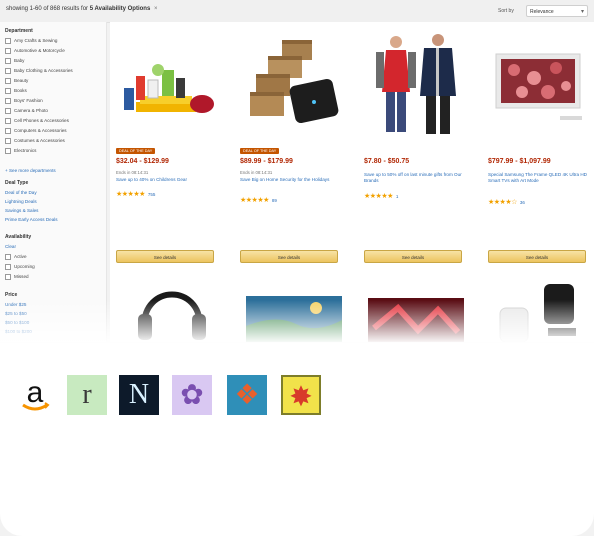 Image resolution: width=594 pixels, height=536 pixels. I want to click on product-price: $32.04 - $129.99, so click(142, 161).